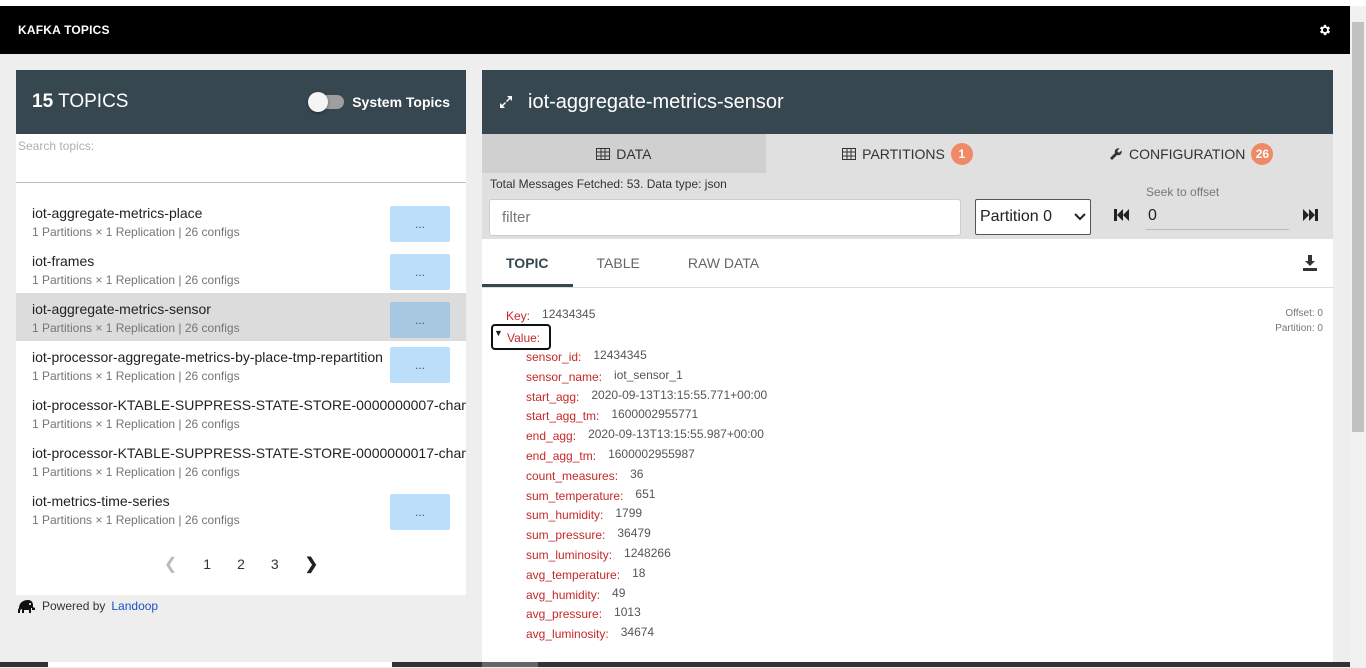 The width and height of the screenshot is (1366, 668). Describe the element at coordinates (379, 102) in the screenshot. I see `system-topics-toggle: System Topics` at that location.